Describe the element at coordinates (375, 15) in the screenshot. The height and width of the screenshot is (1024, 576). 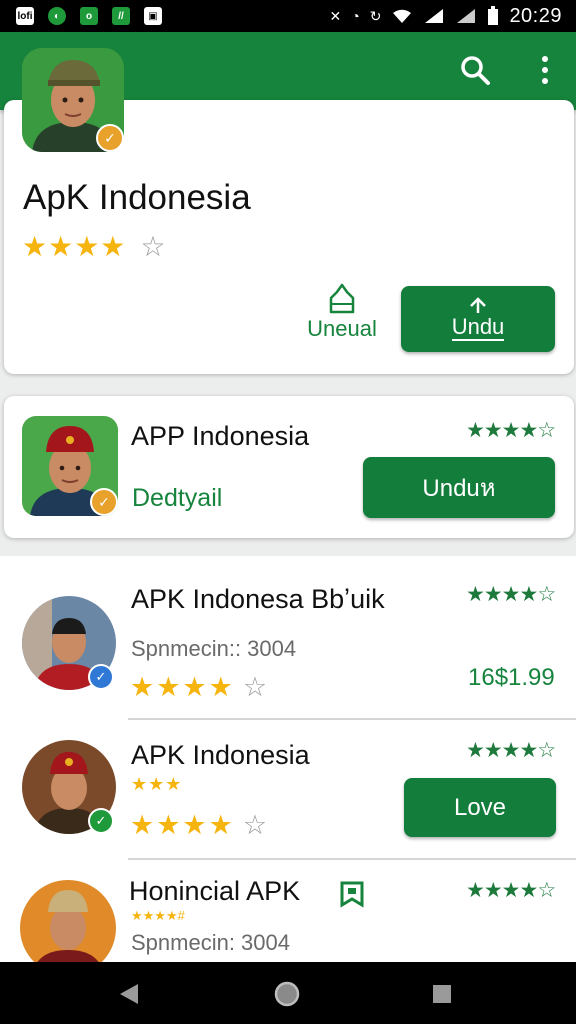
I see `sync-icon: ↻` at that location.